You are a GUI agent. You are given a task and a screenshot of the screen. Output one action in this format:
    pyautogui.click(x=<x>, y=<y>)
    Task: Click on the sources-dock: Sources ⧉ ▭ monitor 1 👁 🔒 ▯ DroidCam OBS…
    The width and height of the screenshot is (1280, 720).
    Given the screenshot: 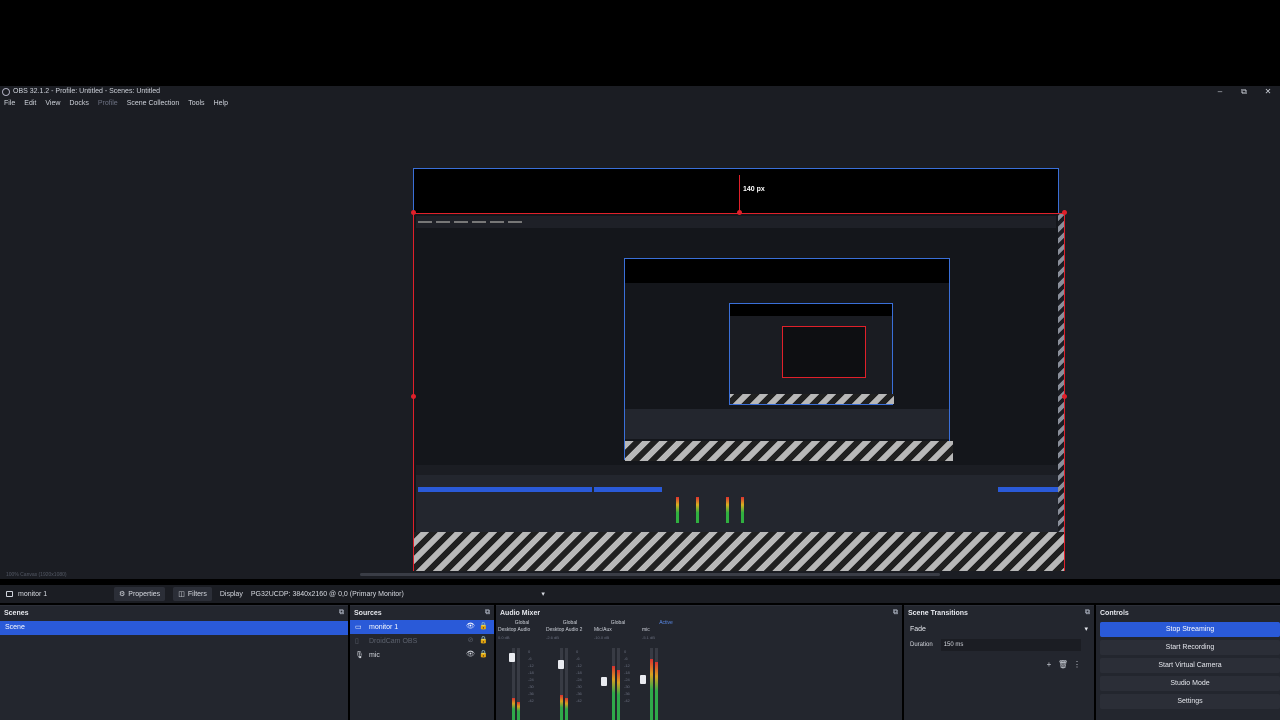 What is the action you would take?
    pyautogui.click(x=422, y=662)
    